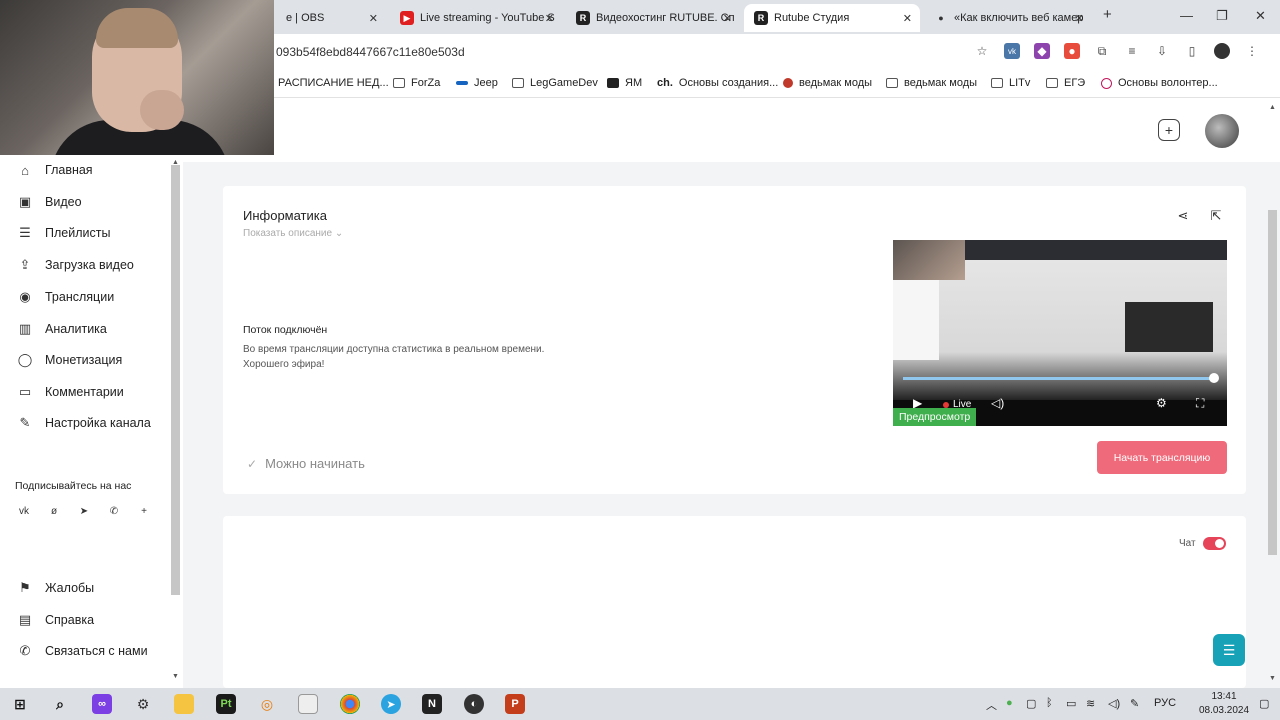 This screenshot has width=1280, height=720. Describe the element at coordinates (1090, 703) in the screenshot. I see `wifi-icon: ≋` at that location.